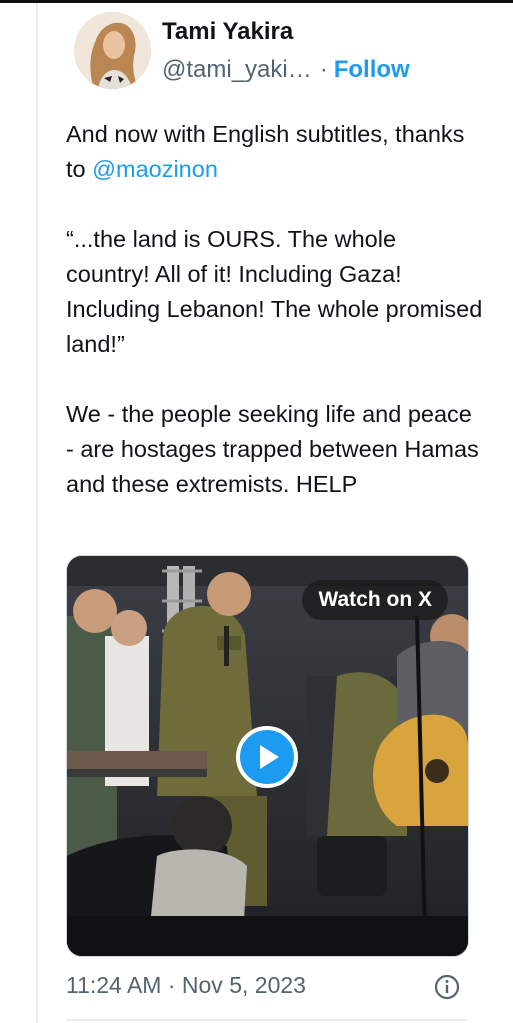  What do you see at coordinates (186, 985) in the screenshot?
I see `timestamp: 11:24 AM · Nov 5, 2023` at bounding box center [186, 985].